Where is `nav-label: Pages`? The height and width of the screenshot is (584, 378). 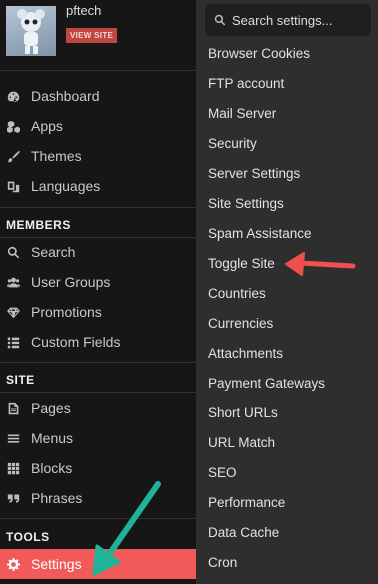 nav-label: Pages is located at coordinates (51, 408).